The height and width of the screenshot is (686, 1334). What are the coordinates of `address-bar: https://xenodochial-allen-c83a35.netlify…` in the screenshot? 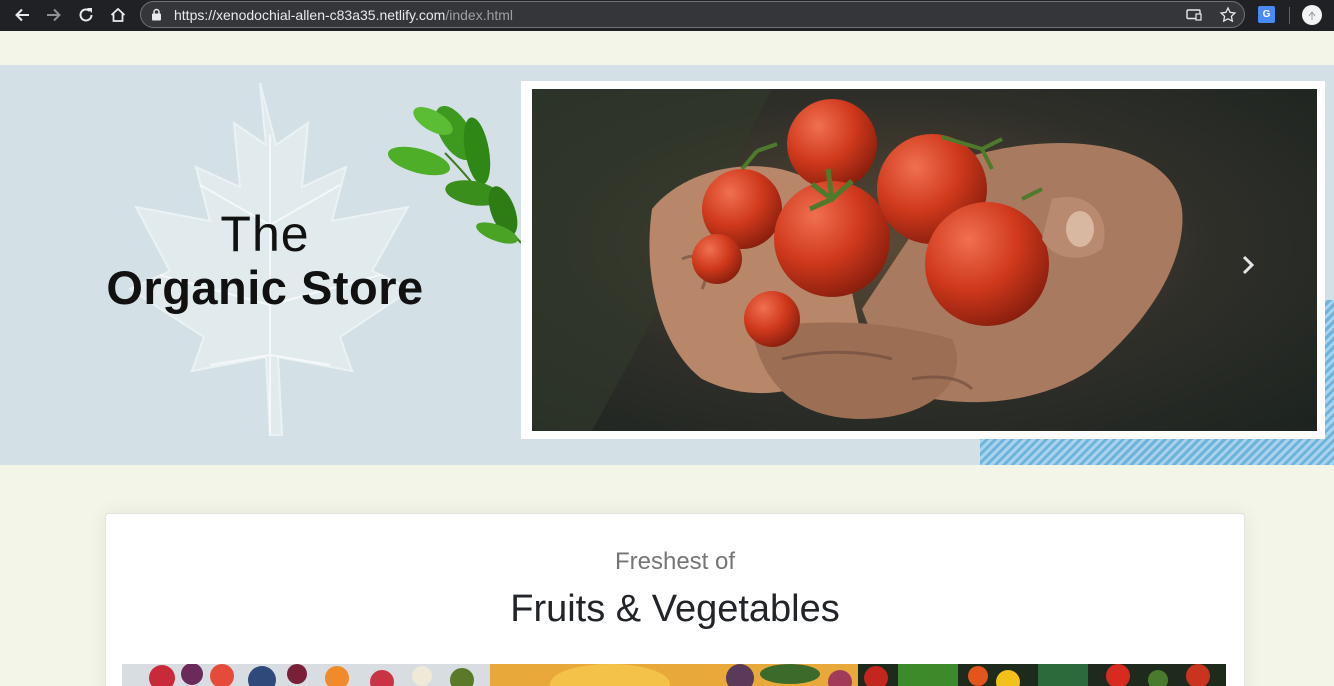 It's located at (692, 14).